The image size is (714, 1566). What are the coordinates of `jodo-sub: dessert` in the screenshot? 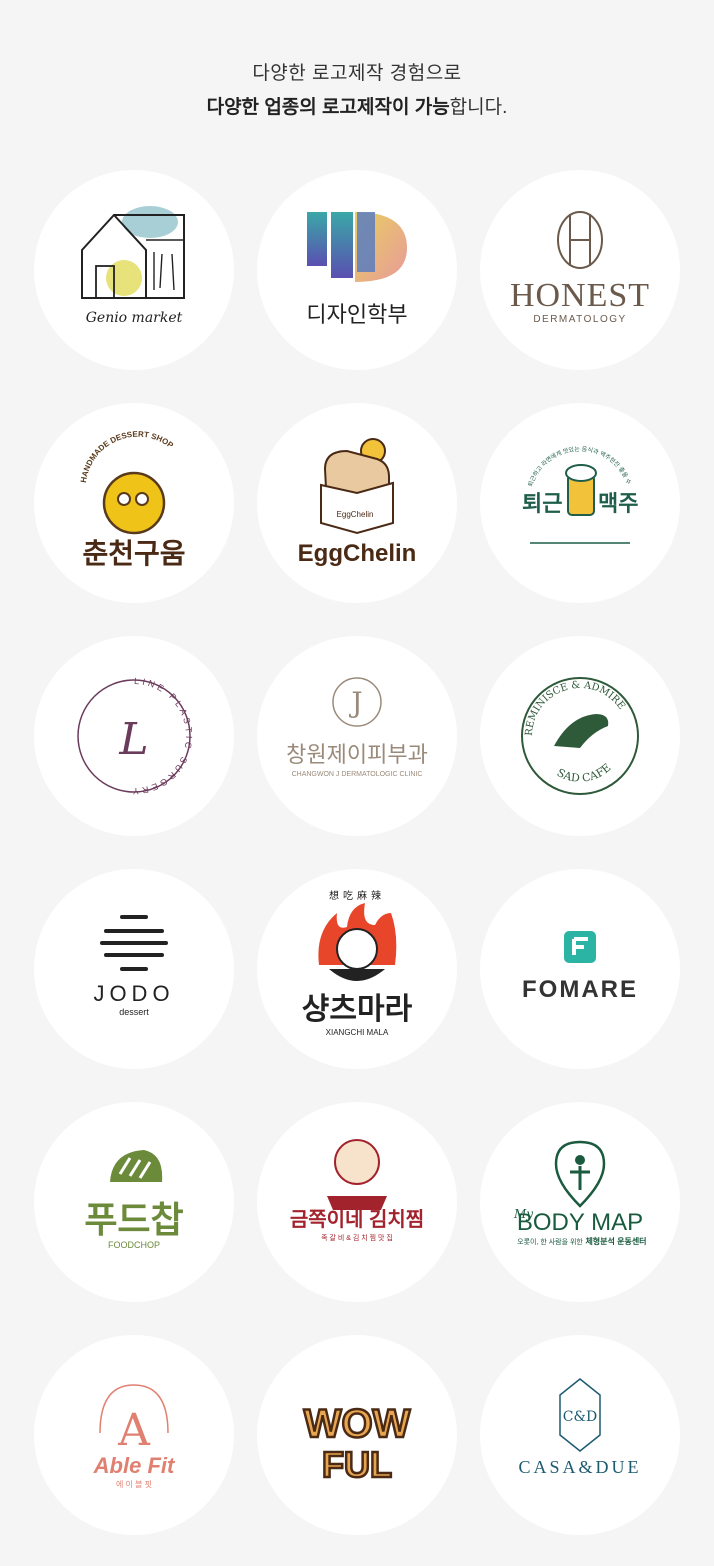 It's located at (134, 1012).